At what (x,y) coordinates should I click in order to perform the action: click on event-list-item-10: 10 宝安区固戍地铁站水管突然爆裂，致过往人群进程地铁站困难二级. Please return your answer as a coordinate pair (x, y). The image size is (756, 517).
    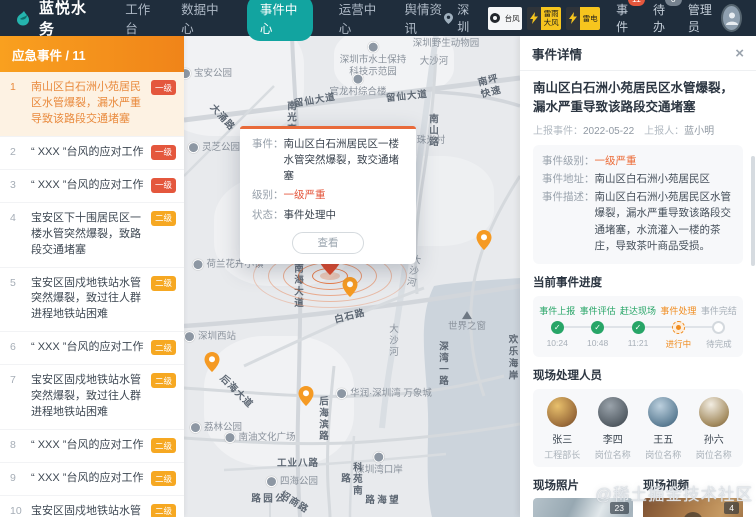
    Looking at the image, I should click on (92, 506).